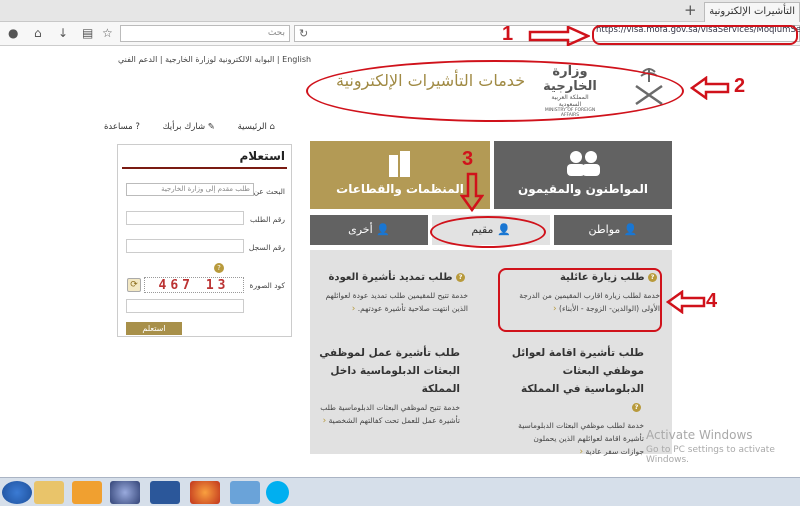  I want to click on record-no-input, so click(185, 246).